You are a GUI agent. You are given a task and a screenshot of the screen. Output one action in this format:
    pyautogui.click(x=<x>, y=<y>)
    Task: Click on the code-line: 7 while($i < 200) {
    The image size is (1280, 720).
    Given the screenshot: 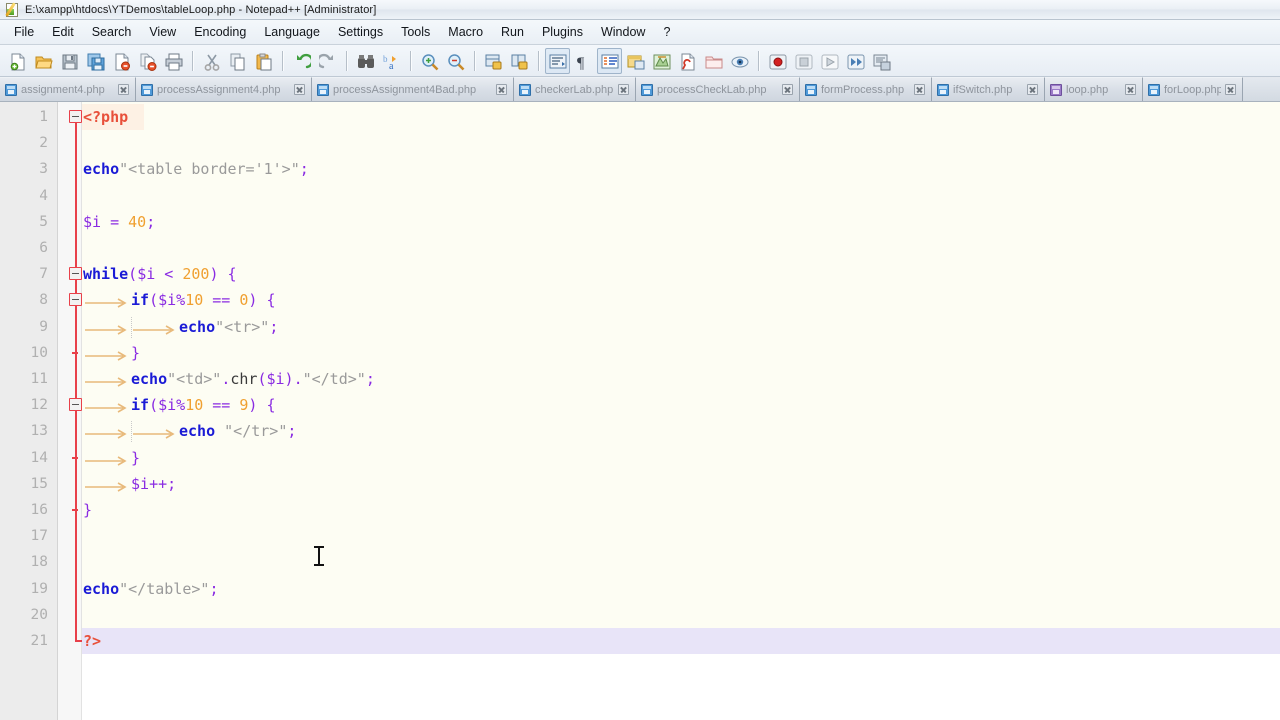 What is the action you would take?
    pyautogui.click(x=640, y=274)
    